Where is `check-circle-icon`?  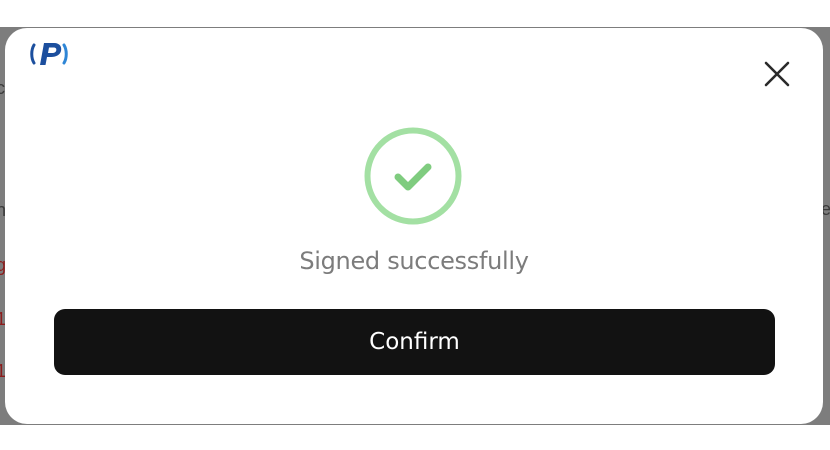
check-circle-icon is located at coordinates (413, 176).